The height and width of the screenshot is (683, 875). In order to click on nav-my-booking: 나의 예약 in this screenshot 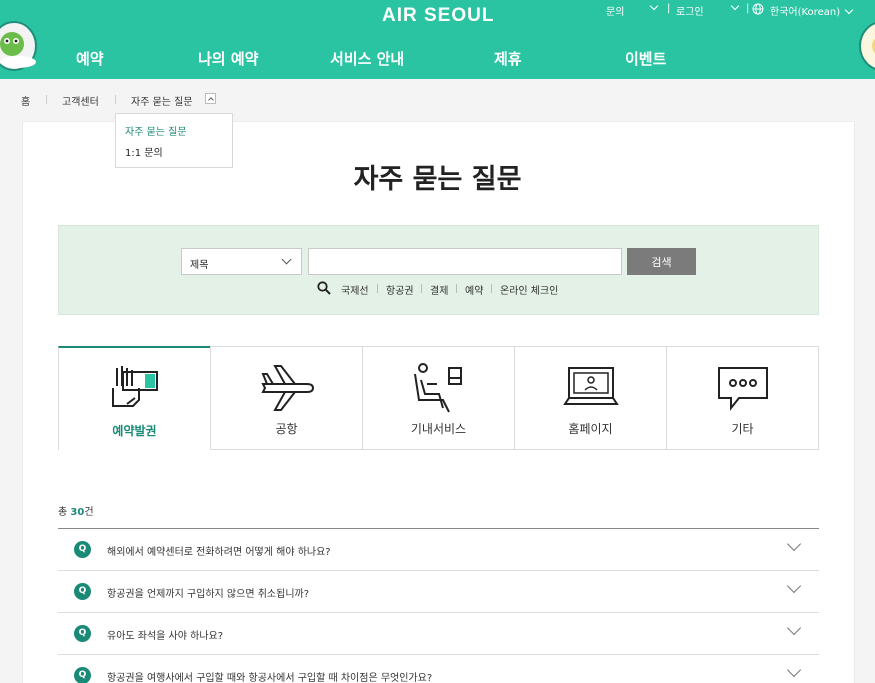, I will do `click(228, 58)`.